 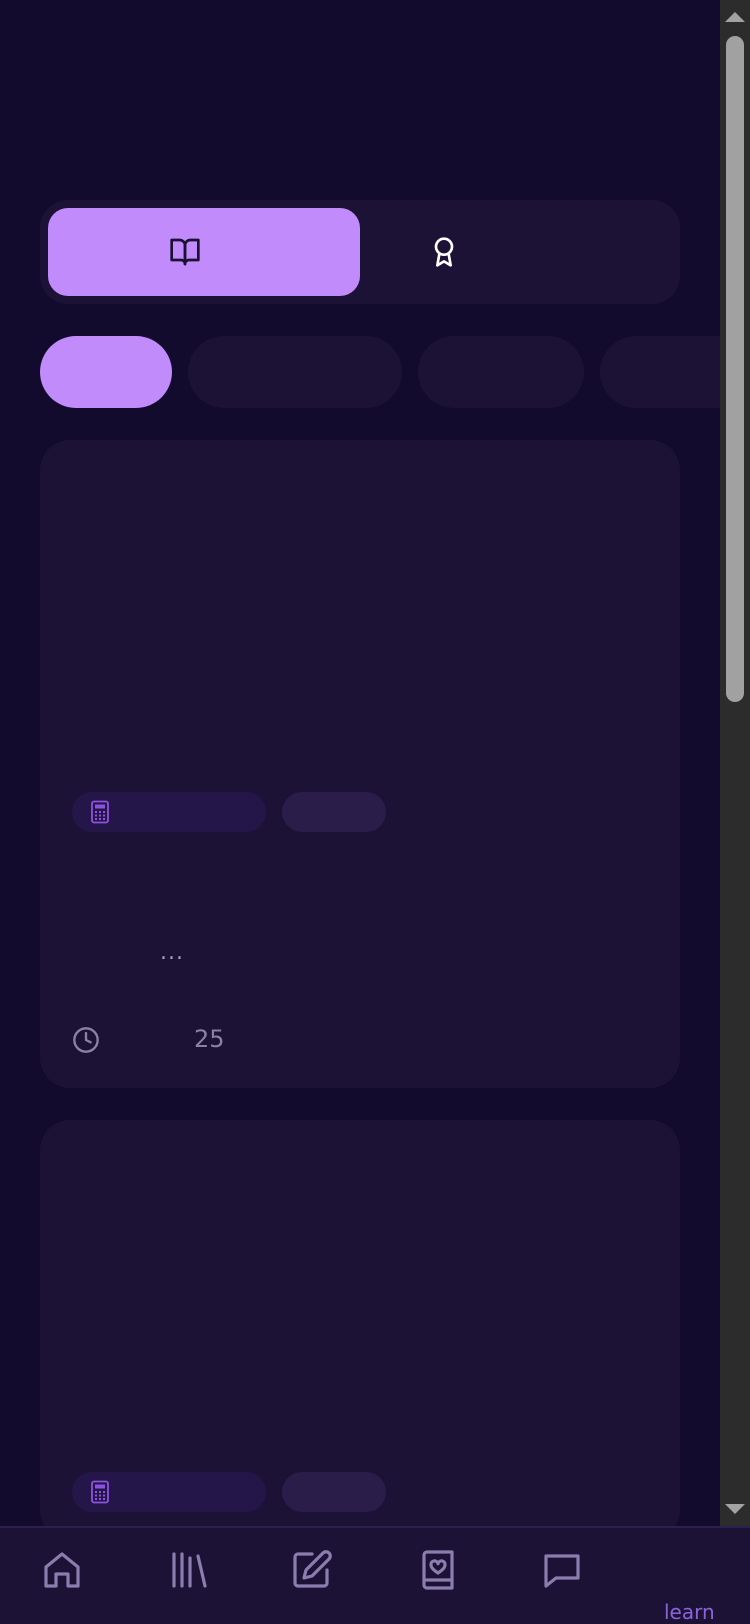 What do you see at coordinates (204, 252) in the screenshot?
I see `tab-lessons` at bounding box center [204, 252].